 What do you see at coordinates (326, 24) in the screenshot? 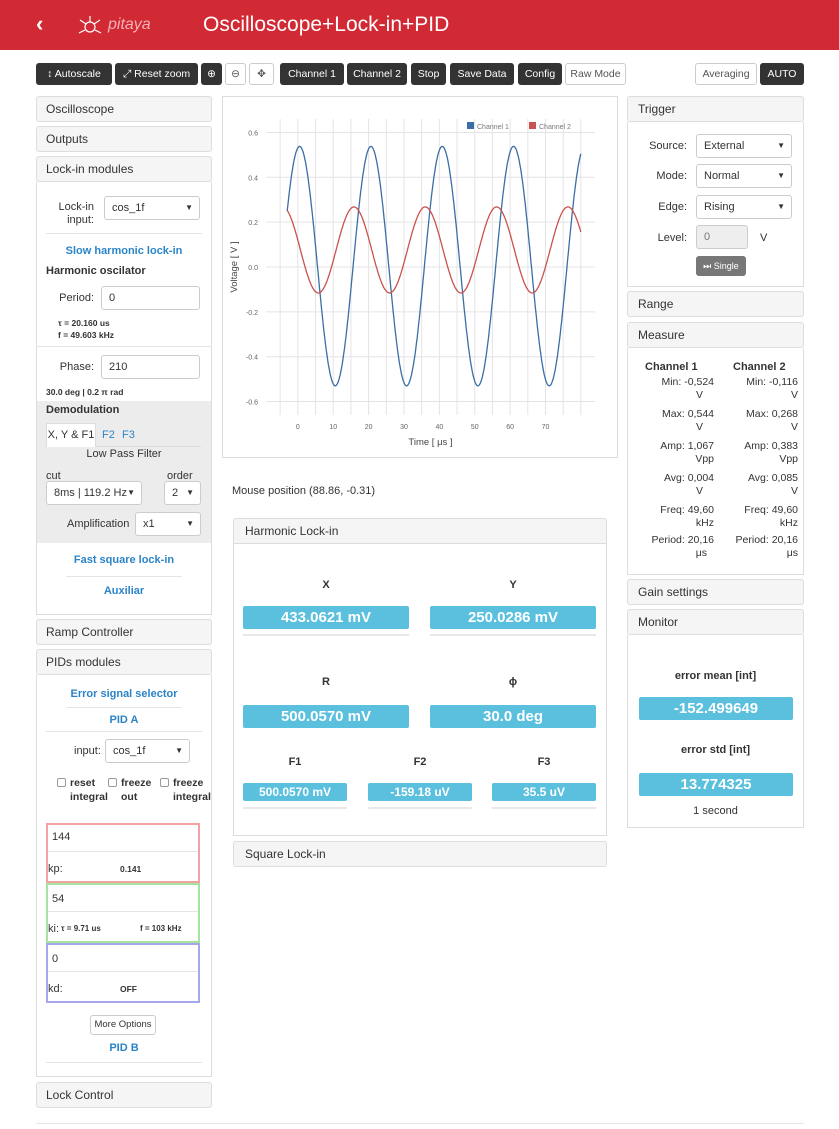
I see `app-title: Oscilloscope+Lock-in+PID` at bounding box center [326, 24].